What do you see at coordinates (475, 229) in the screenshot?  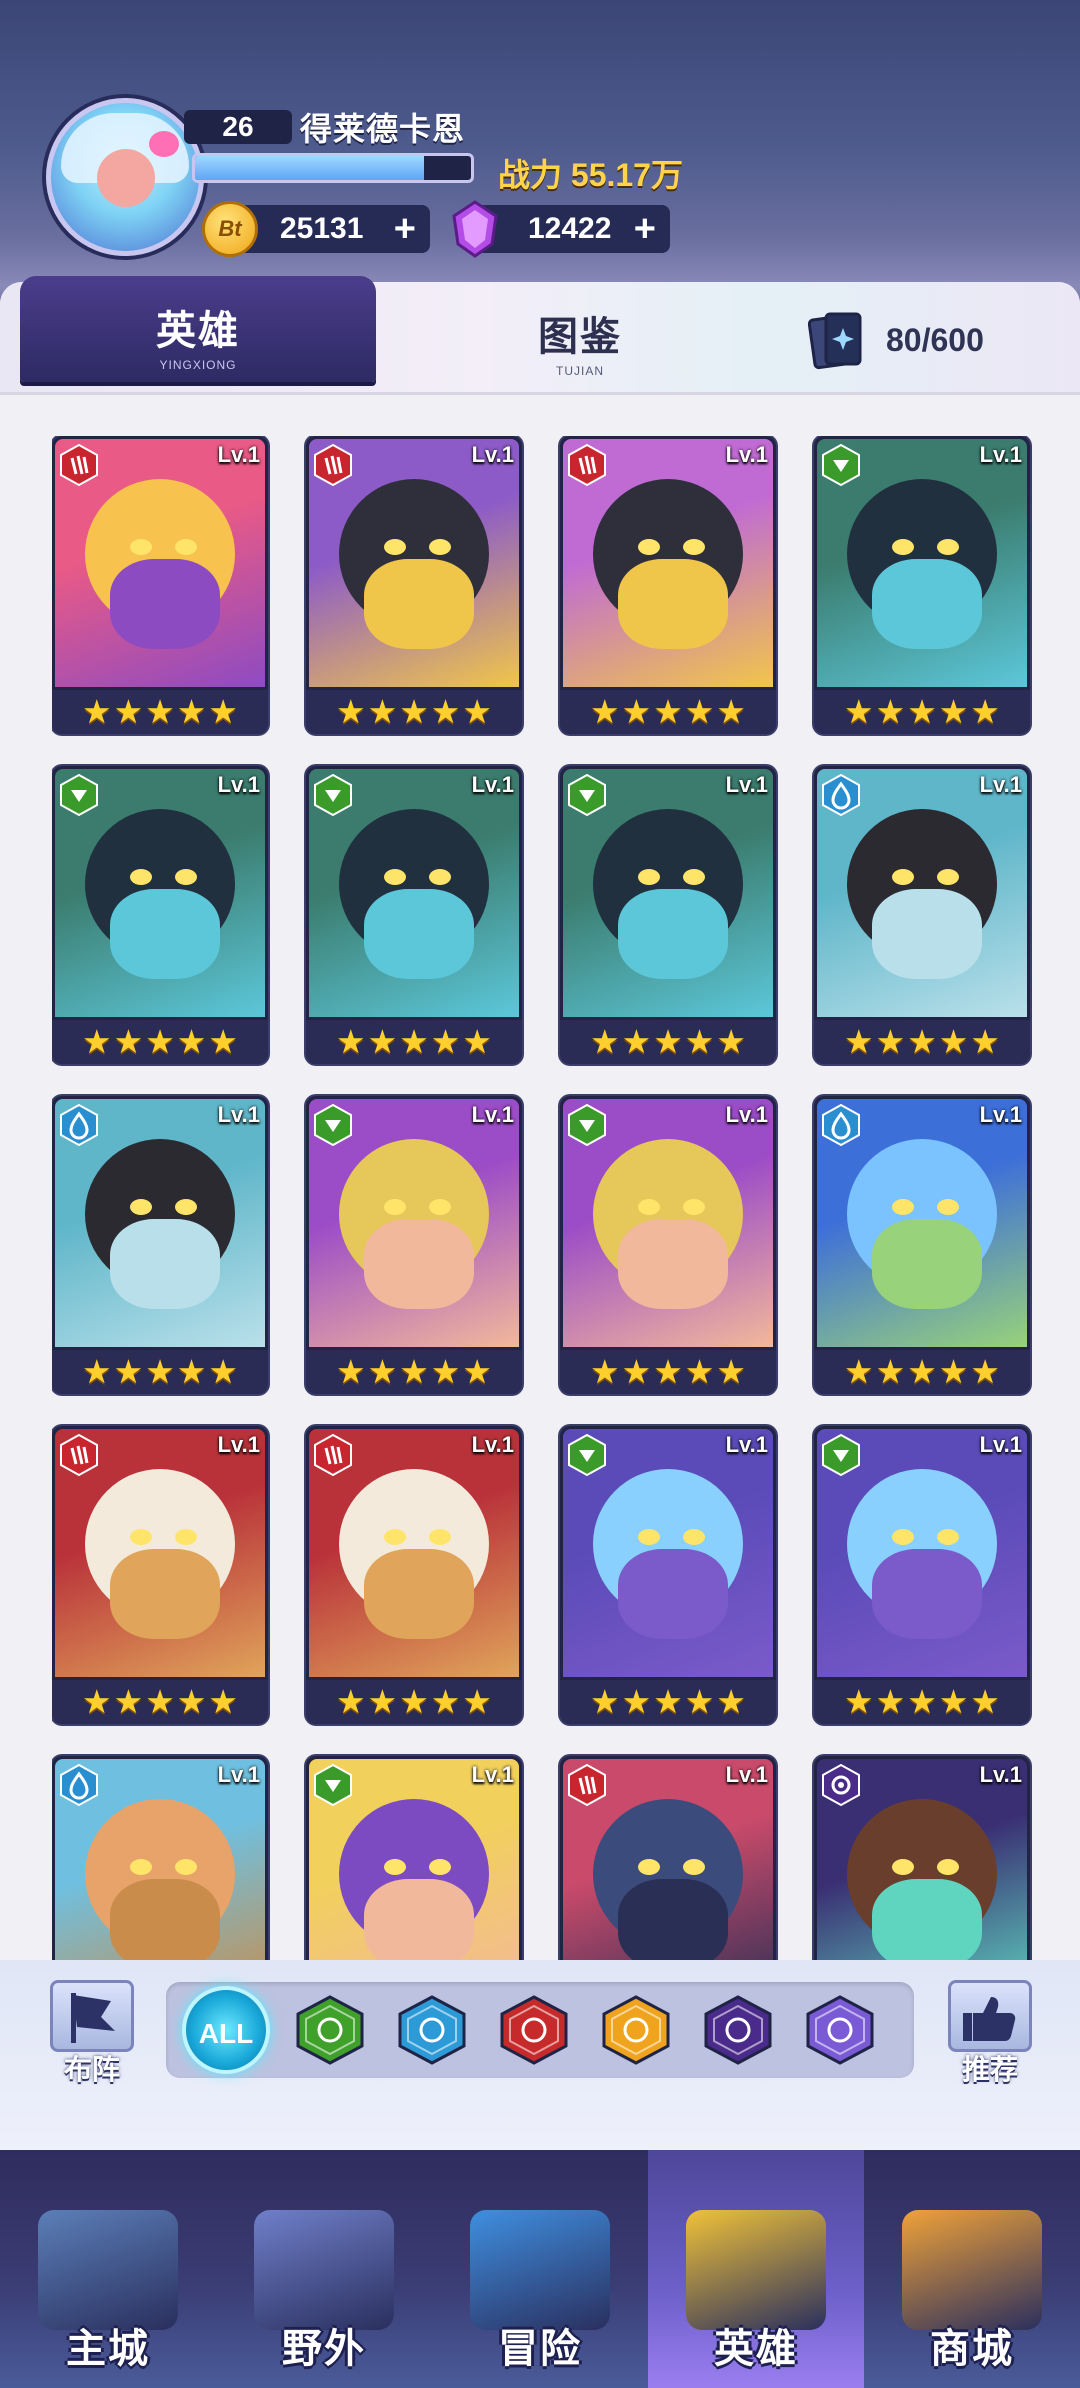 I see `gem-icon` at bounding box center [475, 229].